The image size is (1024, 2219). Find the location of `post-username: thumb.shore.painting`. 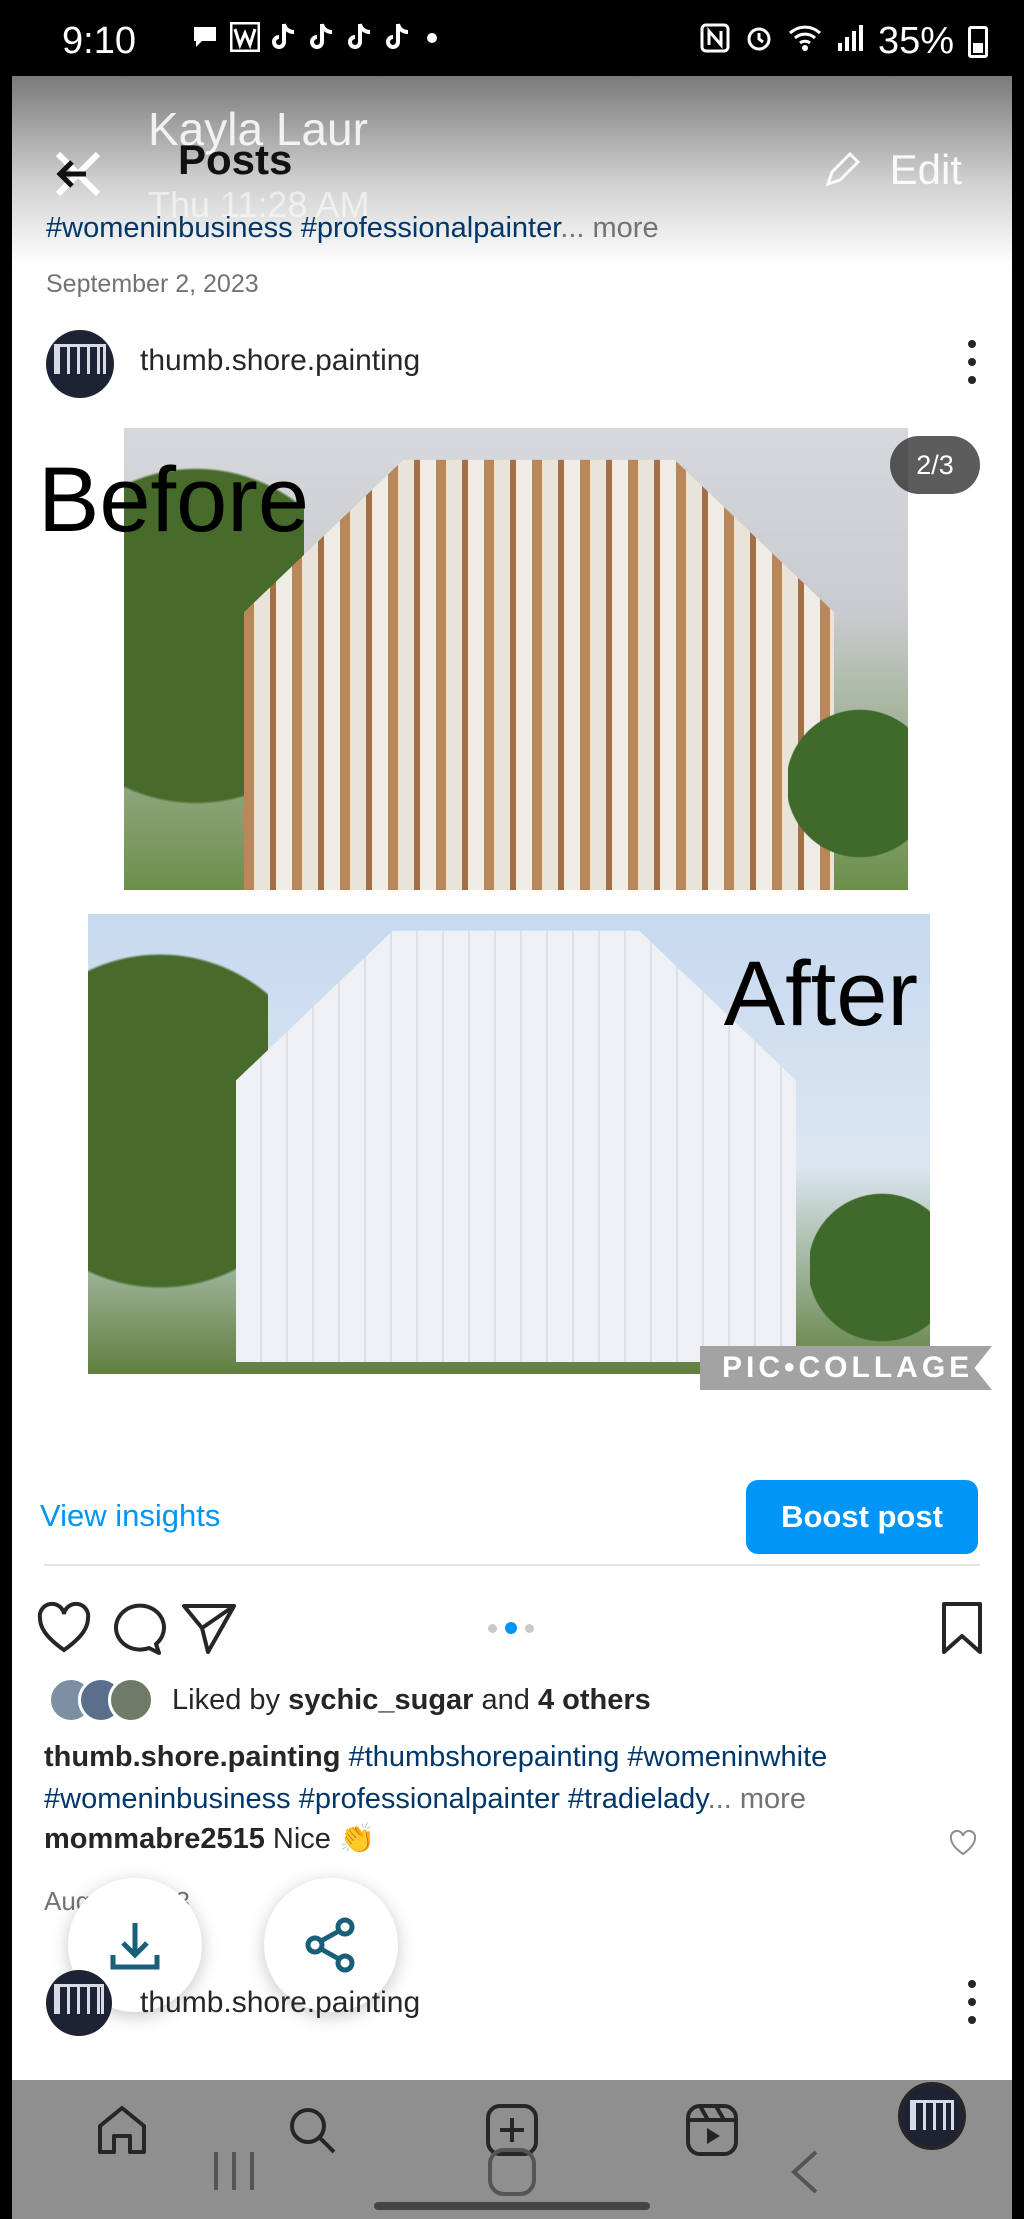

post-username: thumb.shore.painting is located at coordinates (280, 361).